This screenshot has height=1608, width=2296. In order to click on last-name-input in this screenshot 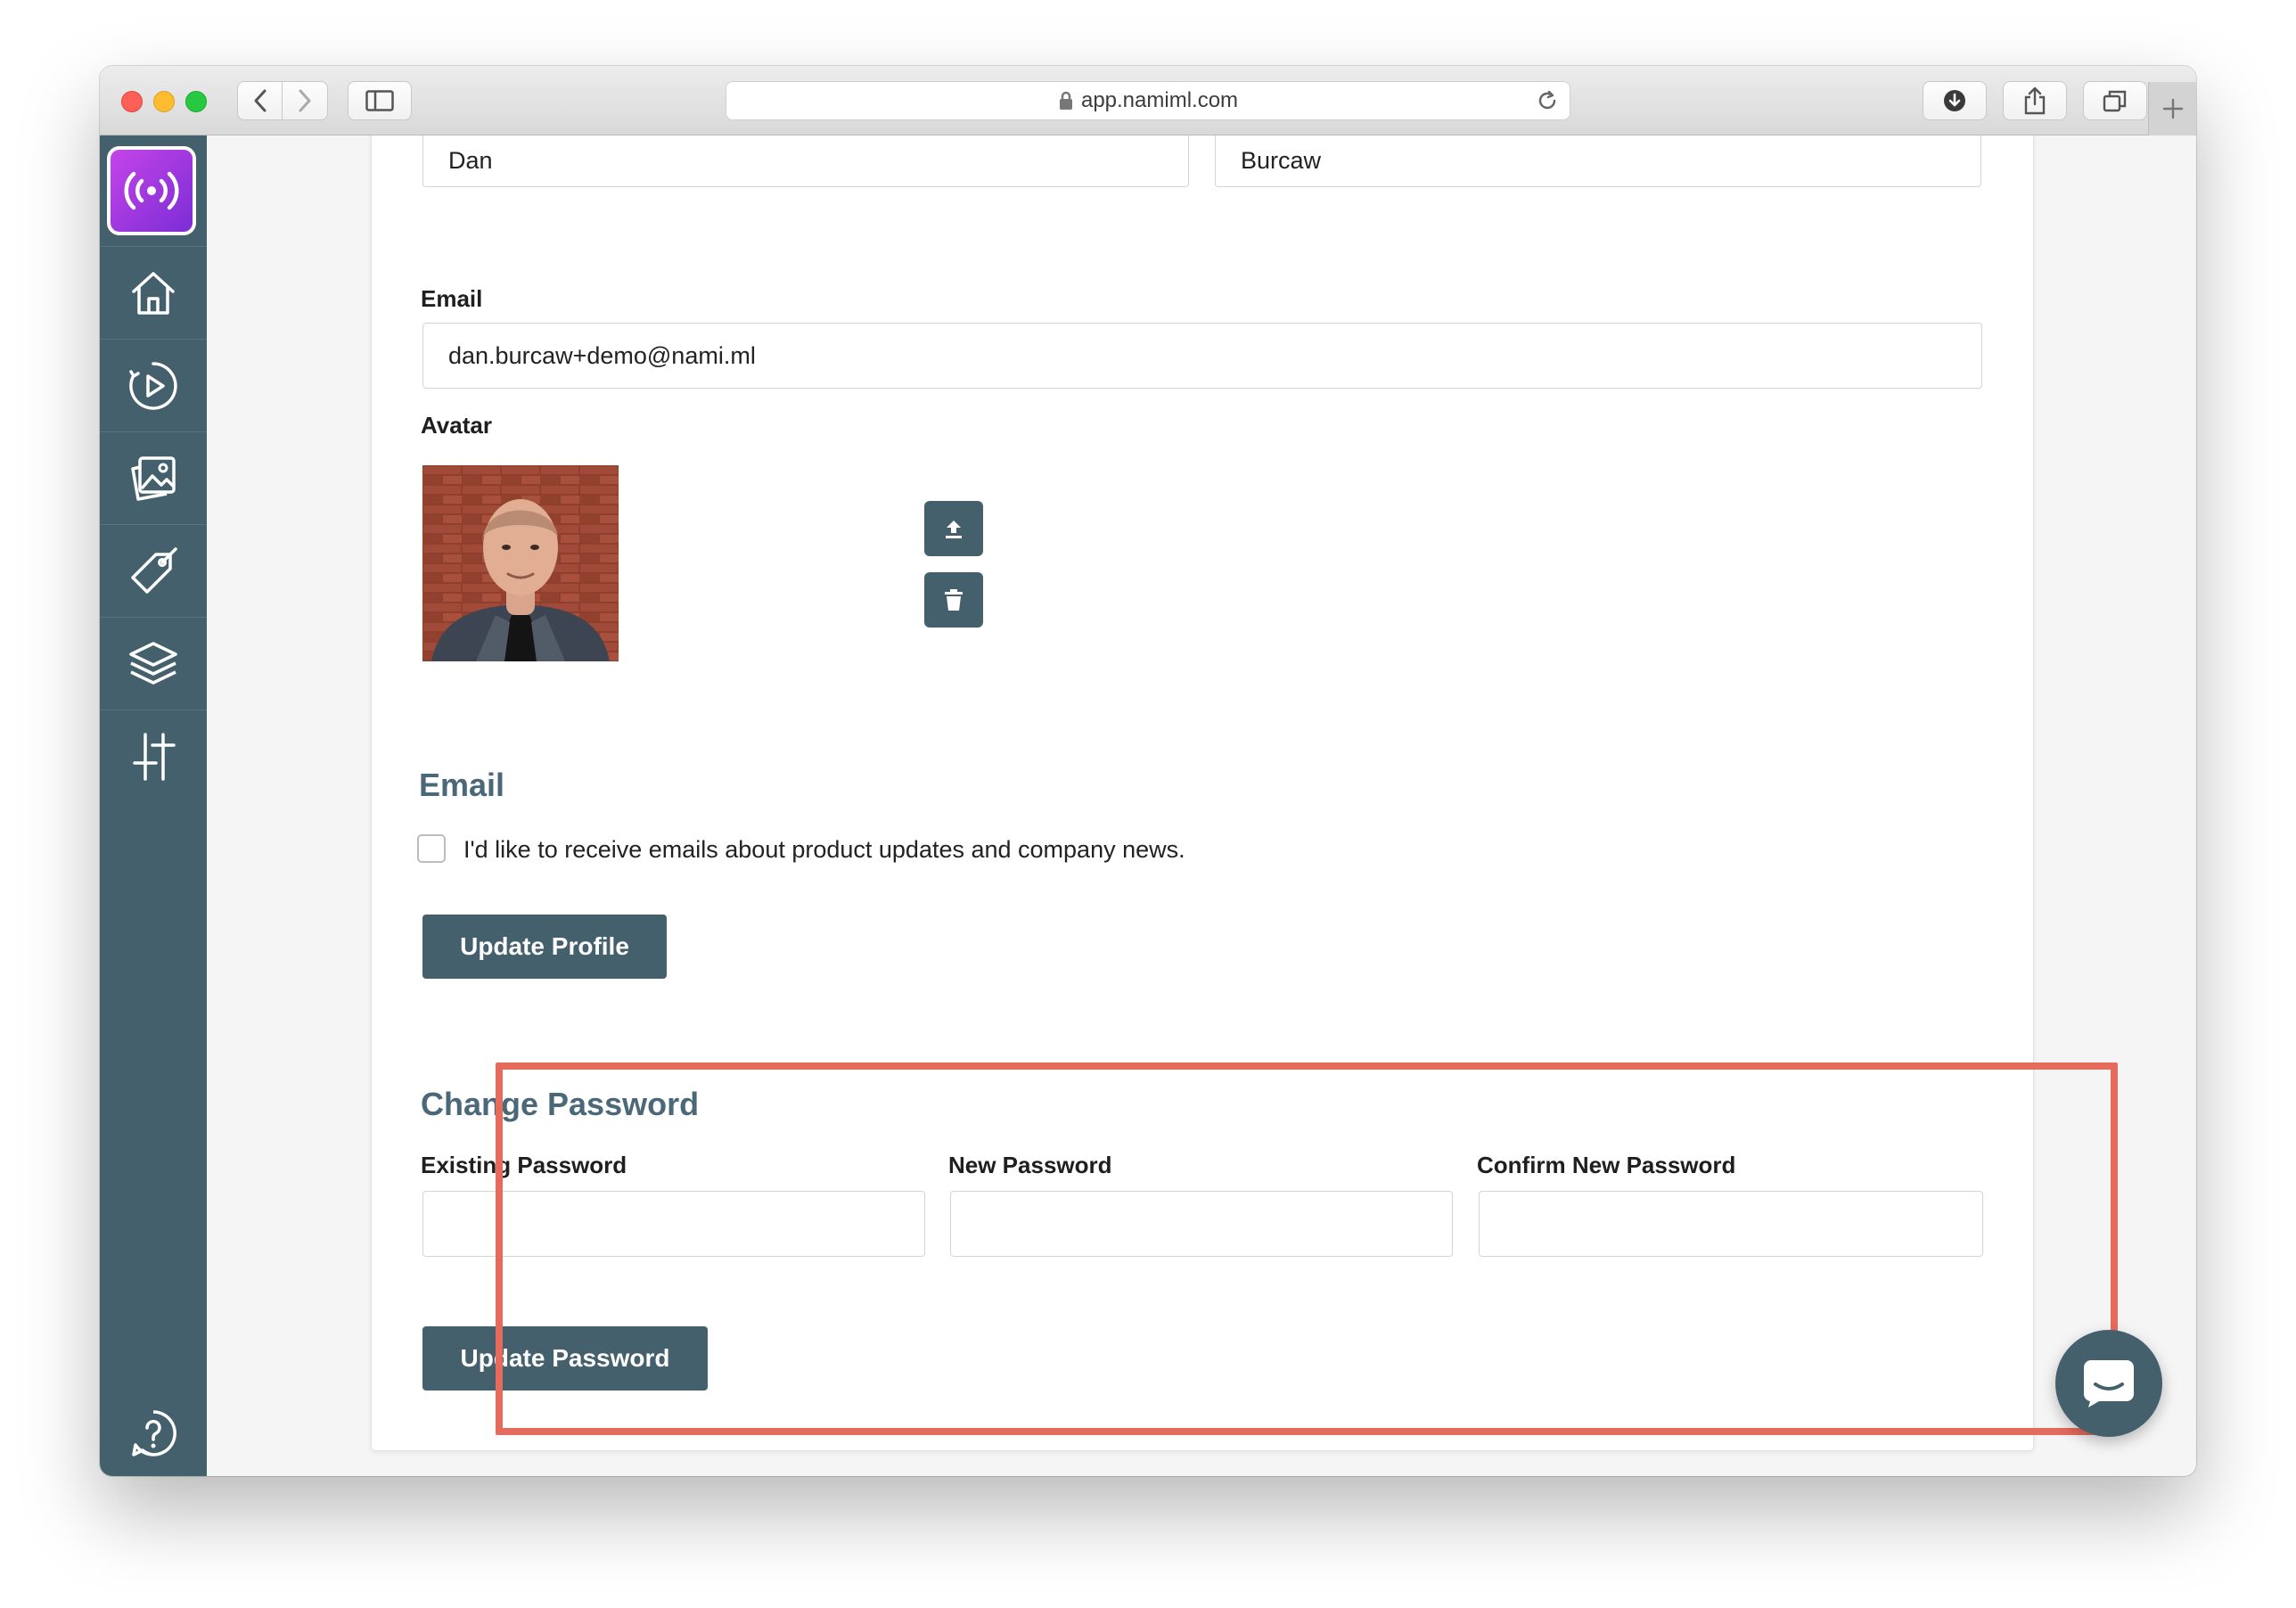, I will do `click(1598, 161)`.